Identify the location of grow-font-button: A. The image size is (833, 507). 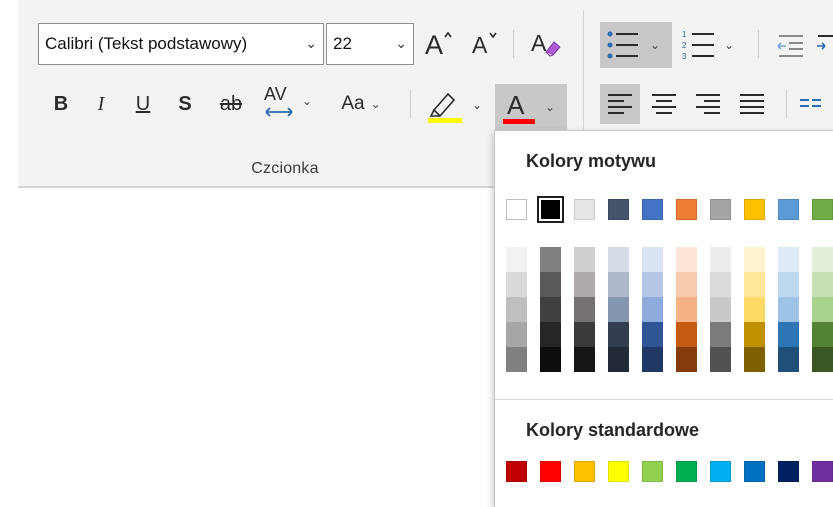
(440, 43).